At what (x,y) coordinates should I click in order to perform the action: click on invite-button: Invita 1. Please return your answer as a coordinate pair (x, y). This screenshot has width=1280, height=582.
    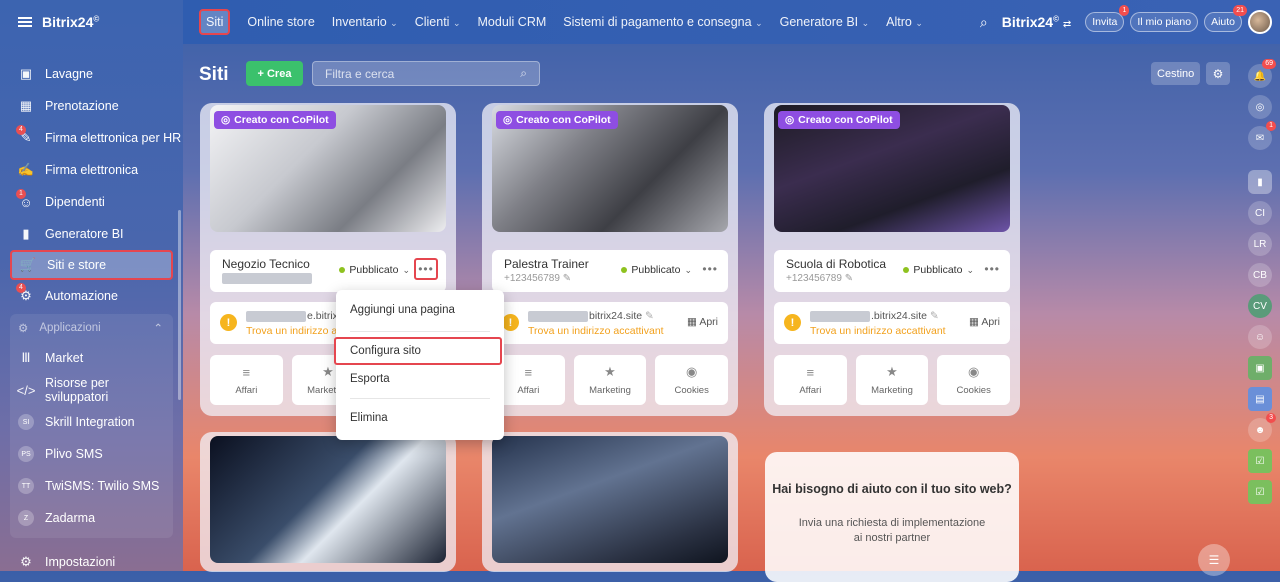
    Looking at the image, I should click on (1107, 18).